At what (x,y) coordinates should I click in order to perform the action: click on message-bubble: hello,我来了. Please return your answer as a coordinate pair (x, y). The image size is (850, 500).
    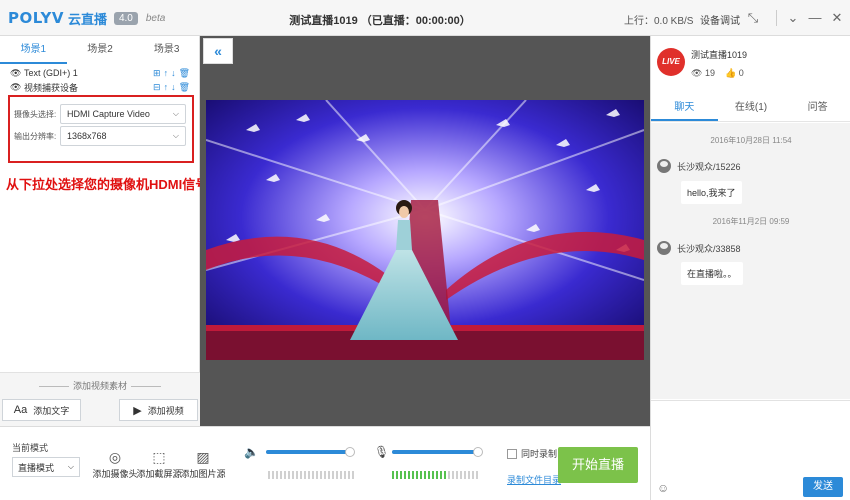
    Looking at the image, I should click on (711, 192).